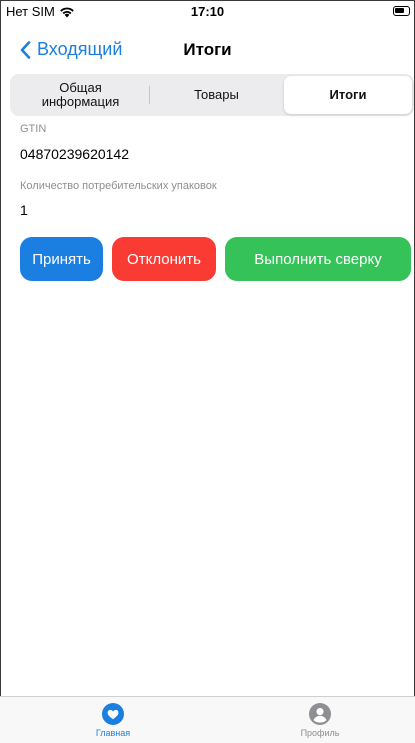 The image size is (415, 743). What do you see at coordinates (0, 382) in the screenshot?
I see `screen-edge-left` at bounding box center [0, 382].